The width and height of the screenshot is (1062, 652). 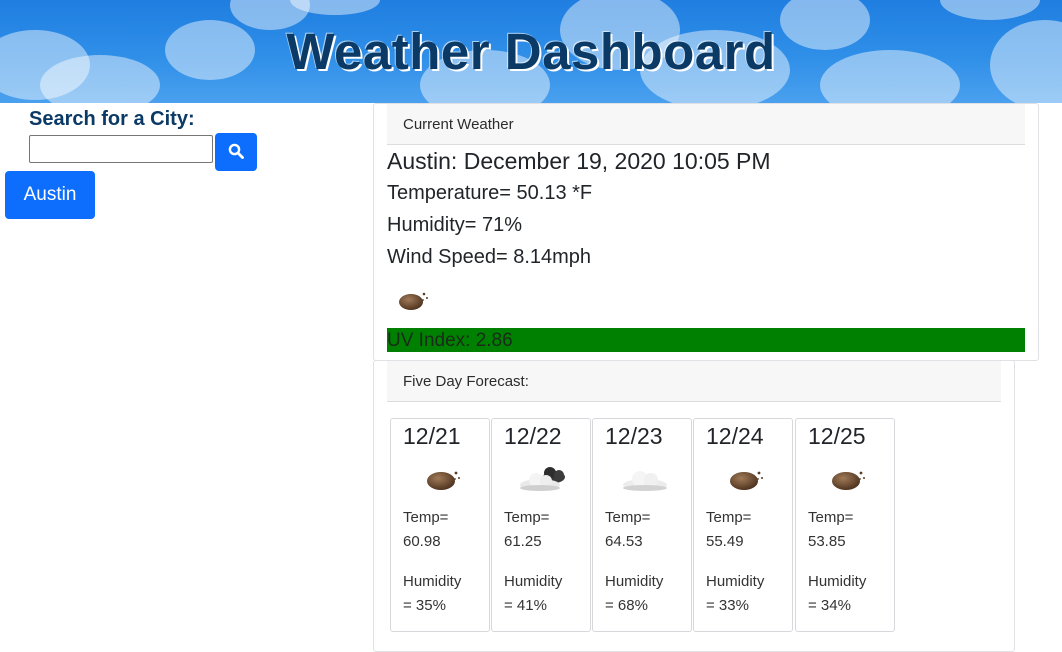 I want to click on current-city-date: Austin: December 19, 2020 10:05 PM, so click(x=579, y=161).